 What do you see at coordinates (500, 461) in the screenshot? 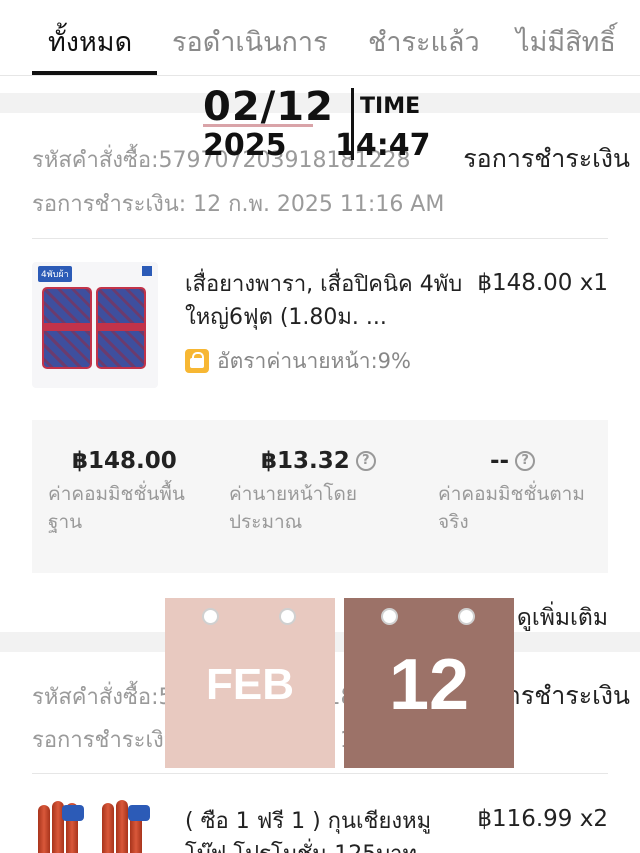
I see `actual-commission-value: --` at bounding box center [500, 461].